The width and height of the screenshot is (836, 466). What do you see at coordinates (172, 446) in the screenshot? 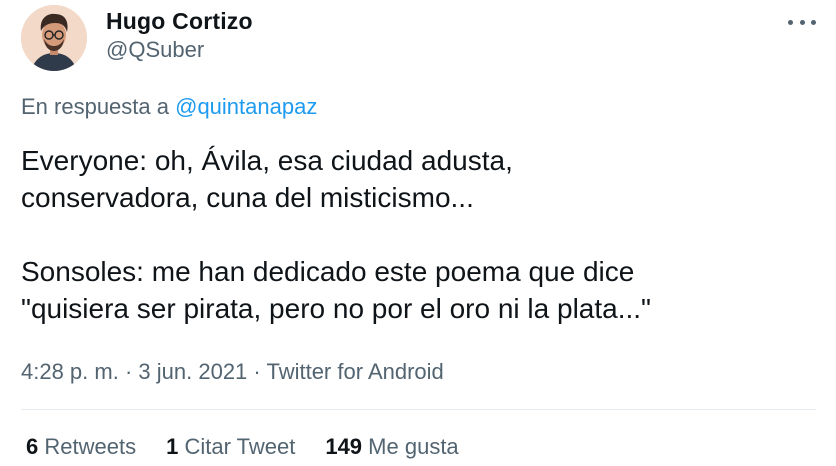
I see `quotes-count: 1` at bounding box center [172, 446].